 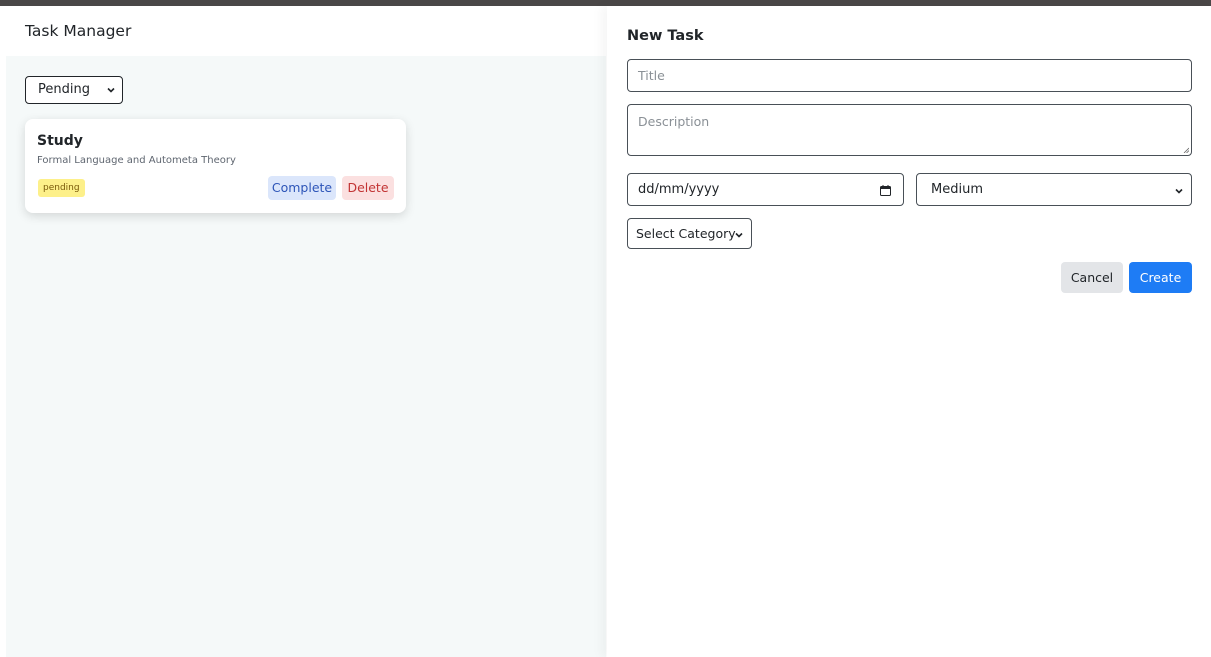 I want to click on status-filter-value: Pending, so click(x=64, y=89).